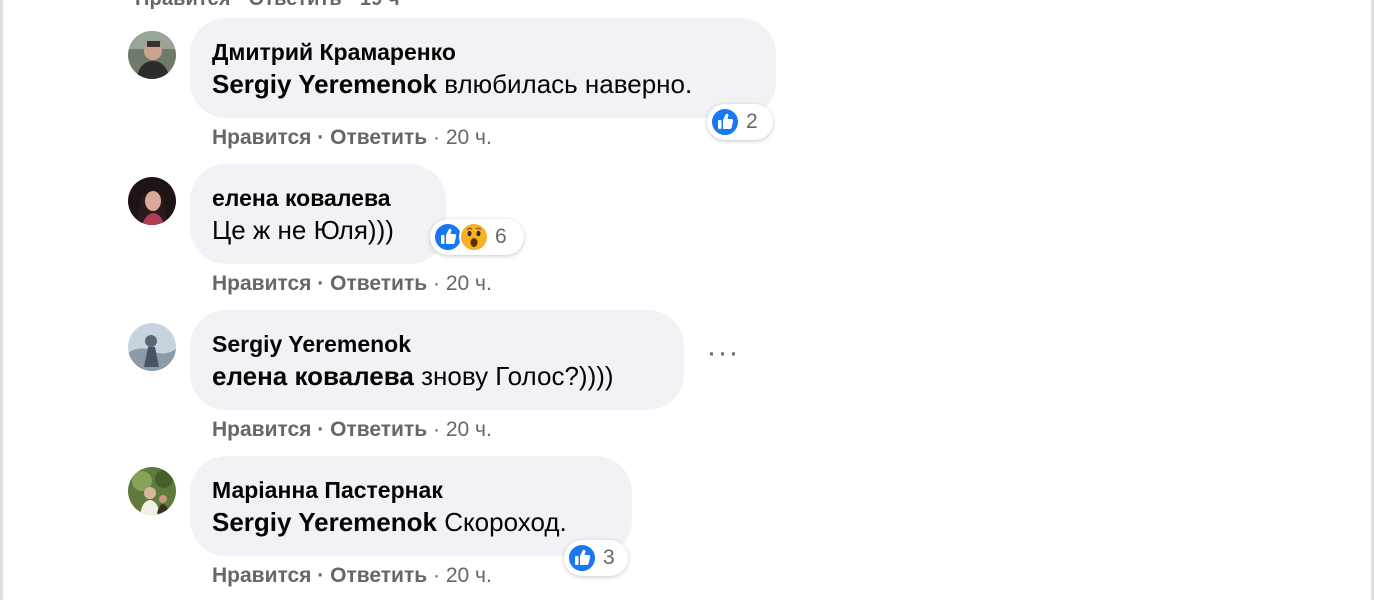 Image resolution: width=1374 pixels, height=602 pixels. I want to click on comment-text: елена ковалева знову Голос?)))), so click(437, 376).